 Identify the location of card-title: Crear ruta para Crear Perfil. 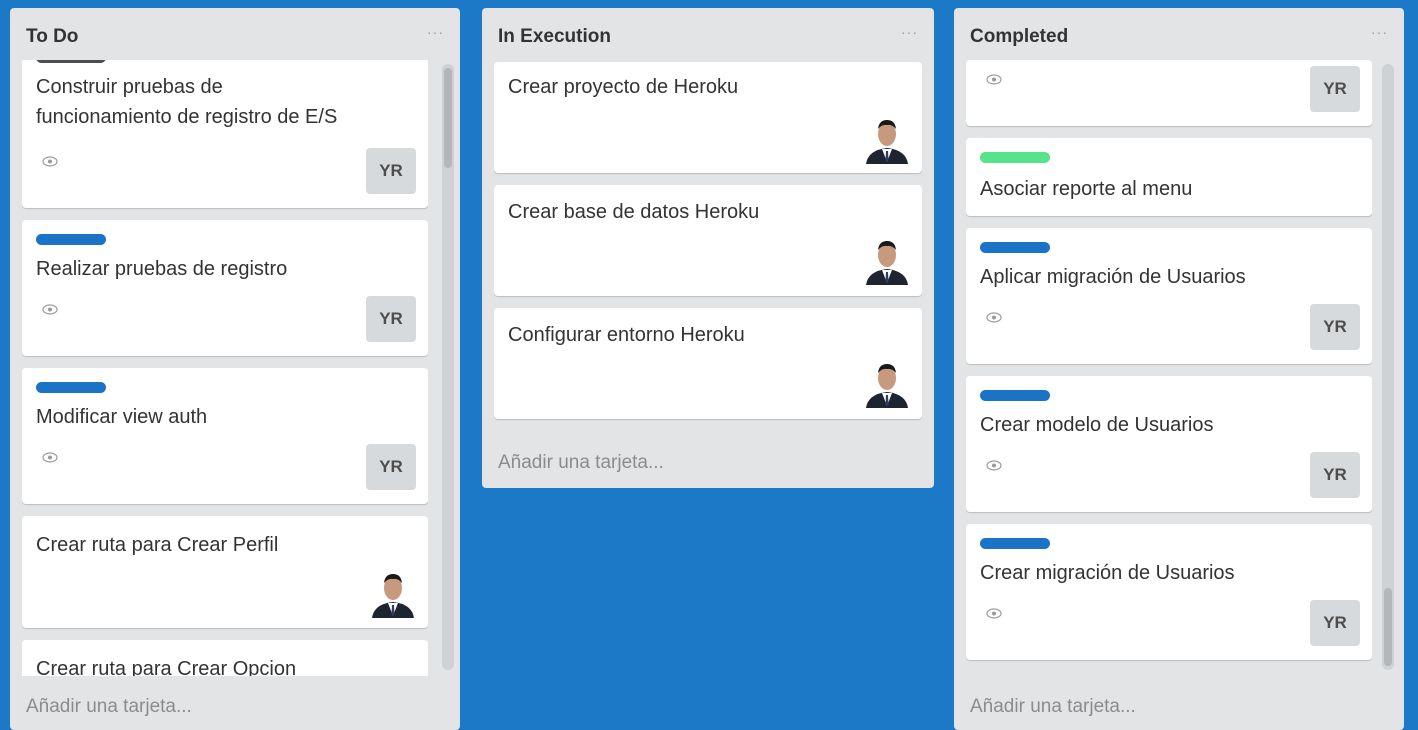
(157, 545).